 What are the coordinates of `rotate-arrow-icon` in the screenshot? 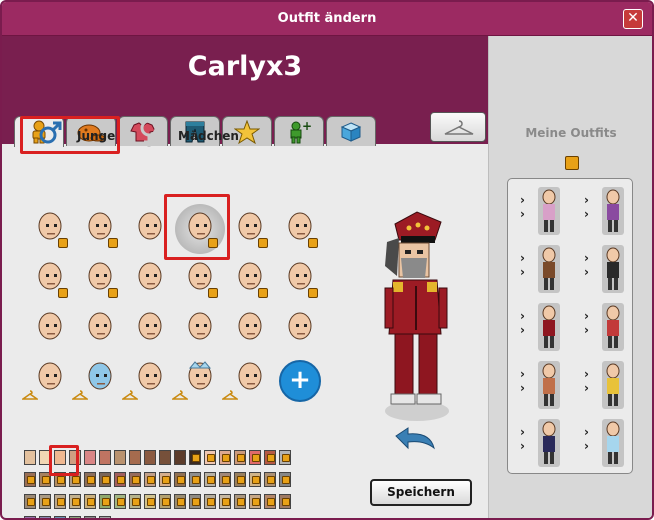 It's located at (414, 442).